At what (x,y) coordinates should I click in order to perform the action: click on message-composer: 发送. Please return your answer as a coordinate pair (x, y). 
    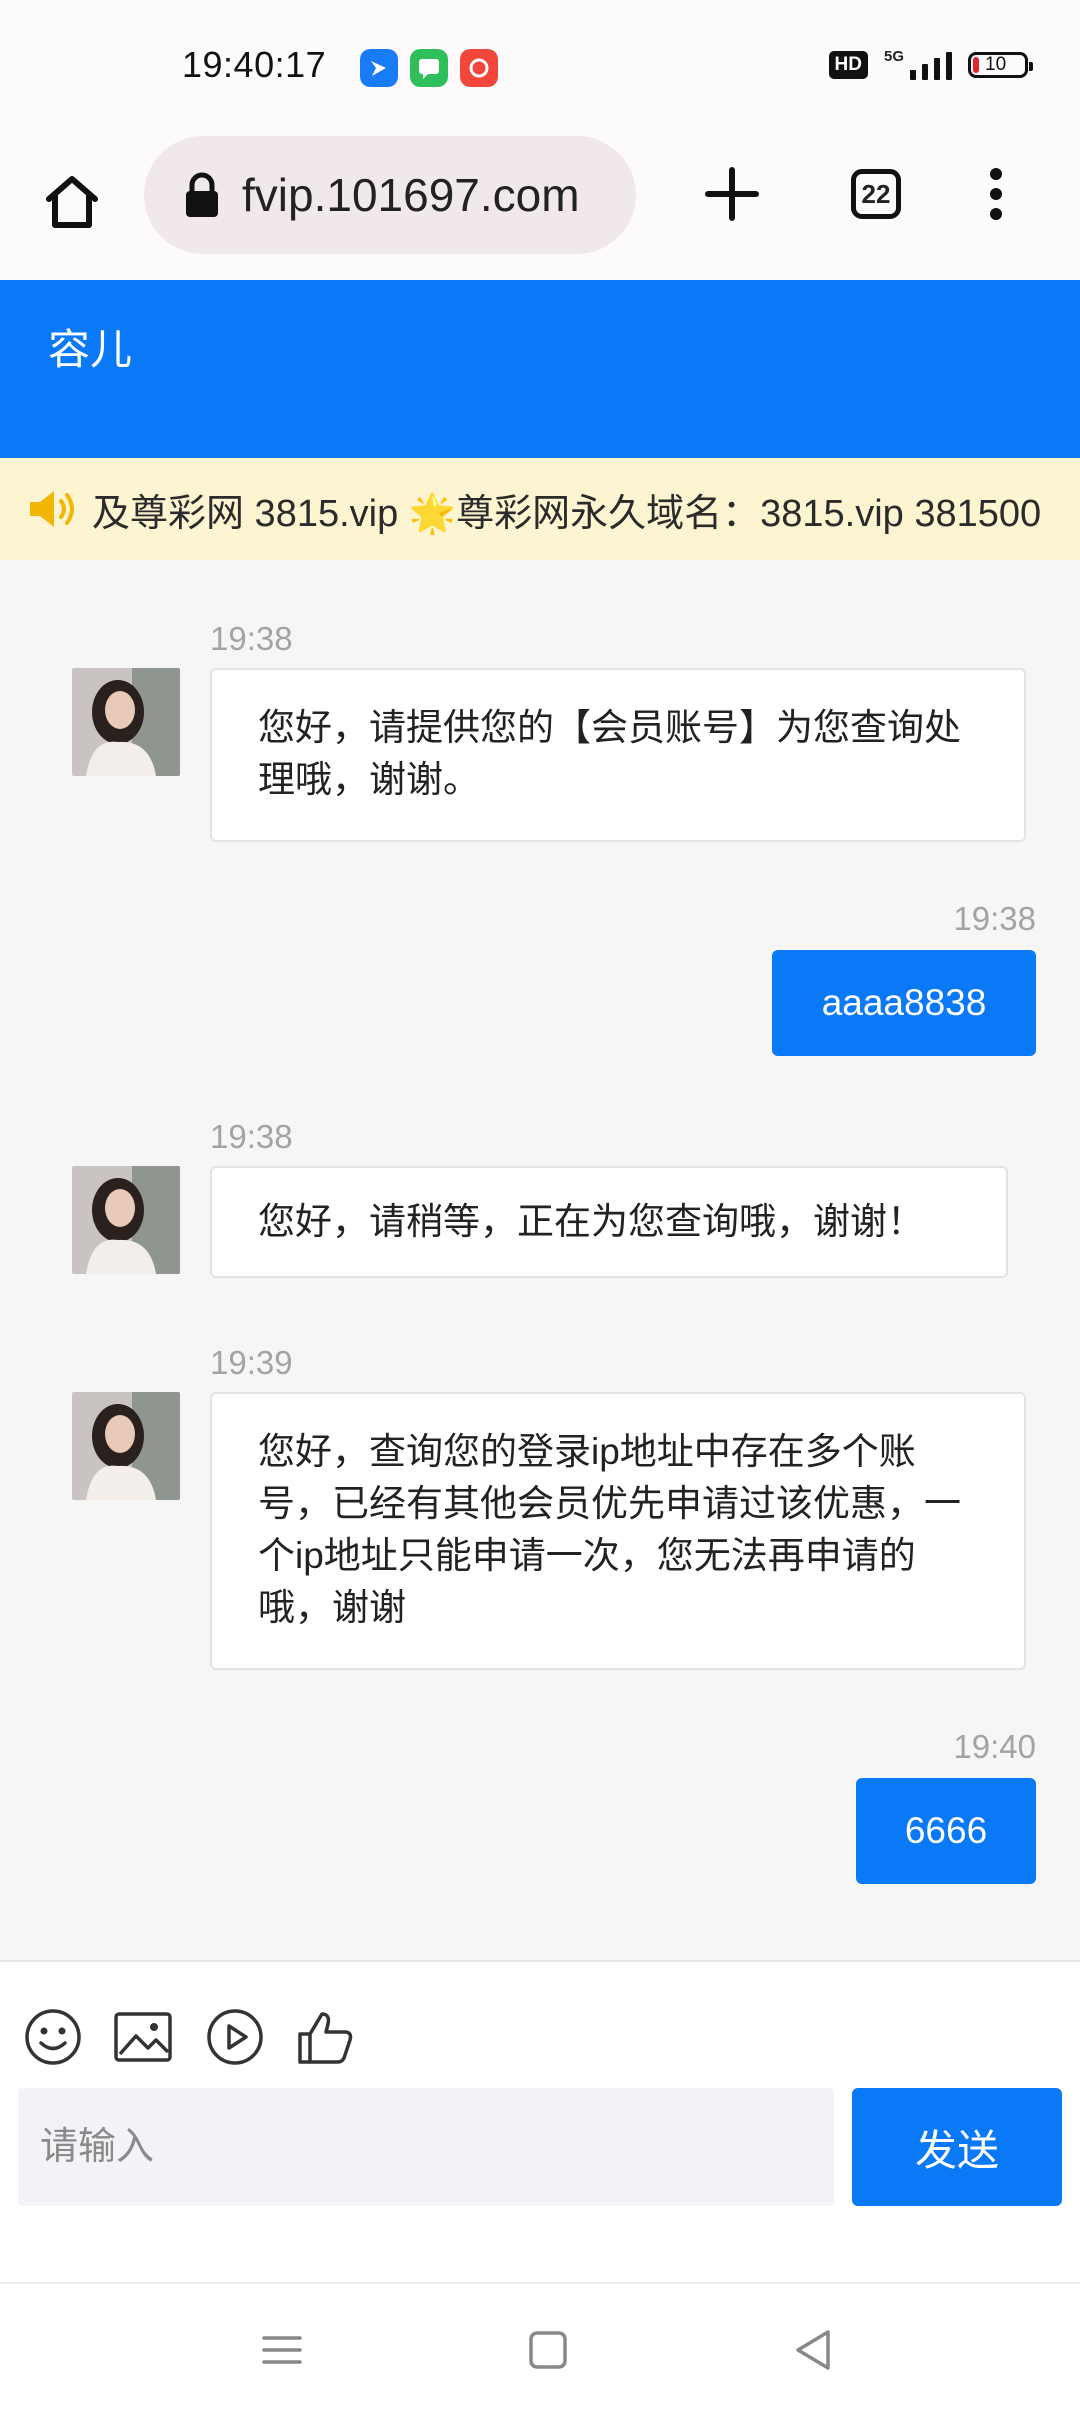
    Looking at the image, I should click on (540, 2122).